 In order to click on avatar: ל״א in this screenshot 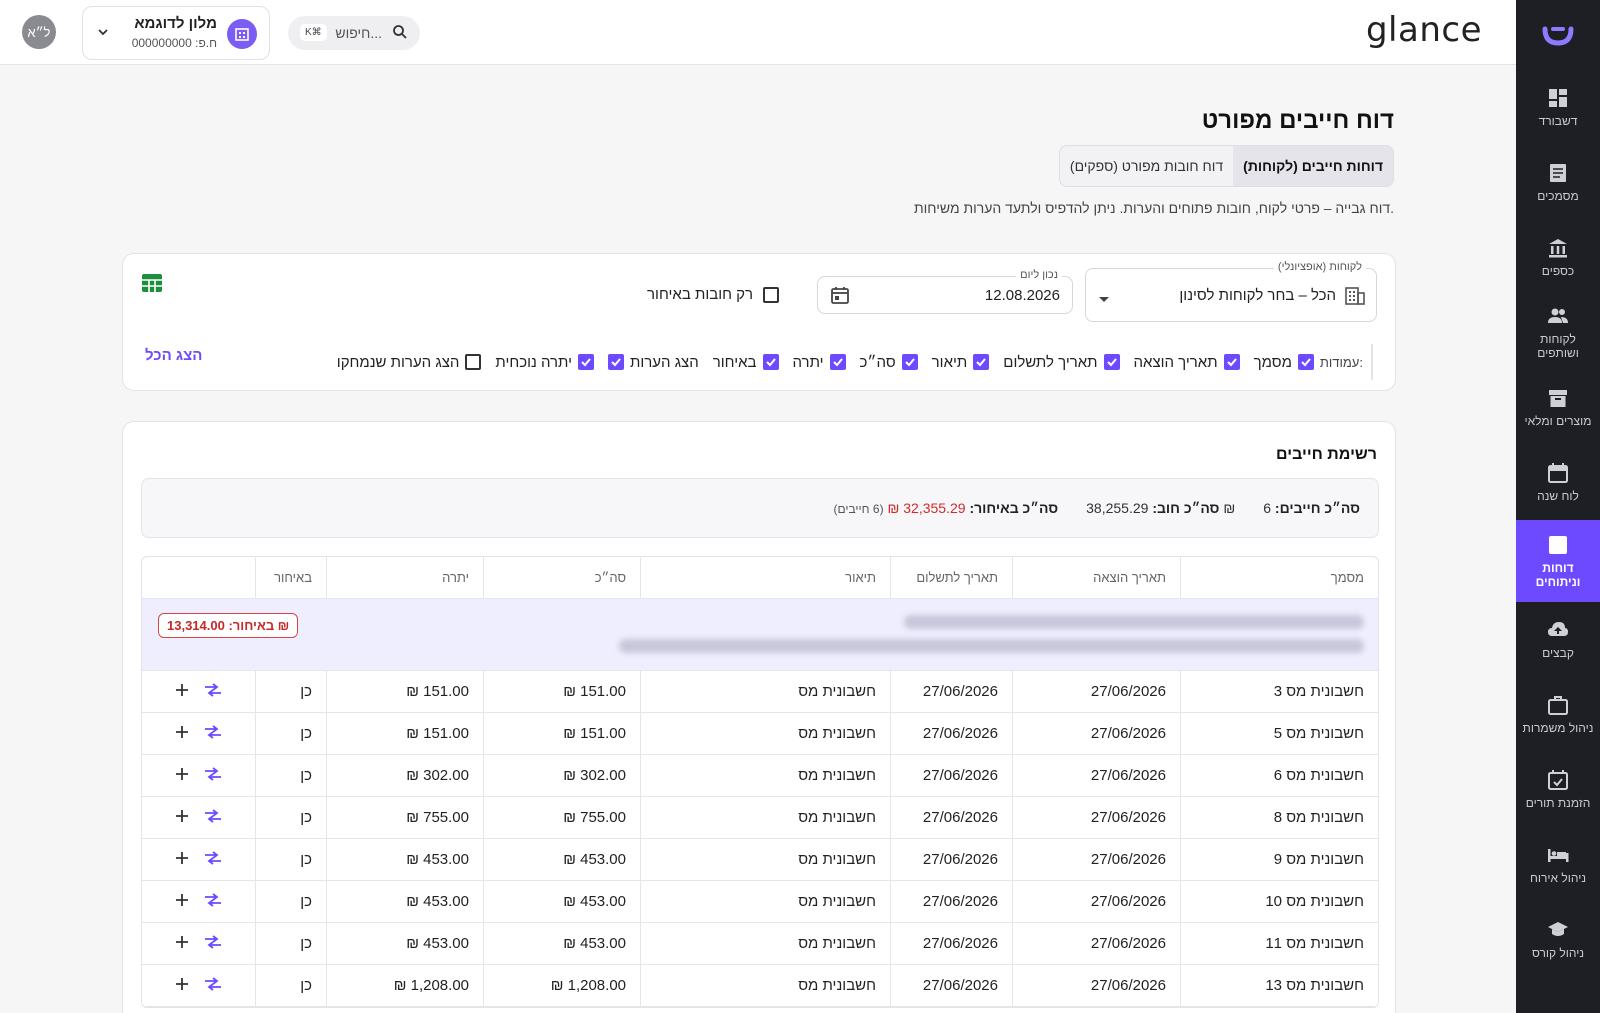, I will do `click(39, 32)`.